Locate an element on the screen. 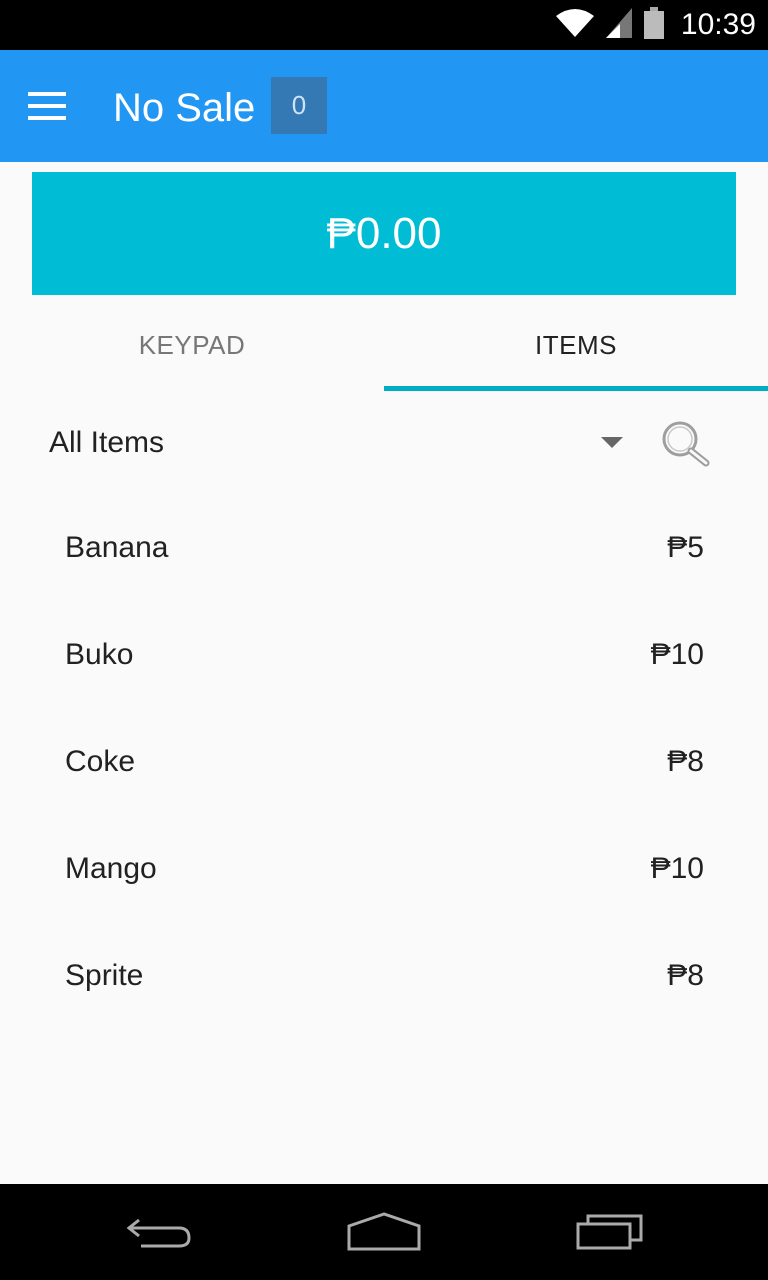 Image resolution: width=768 pixels, height=1280 pixels. item-row-buko: Buko ₱10 is located at coordinates (384, 657).